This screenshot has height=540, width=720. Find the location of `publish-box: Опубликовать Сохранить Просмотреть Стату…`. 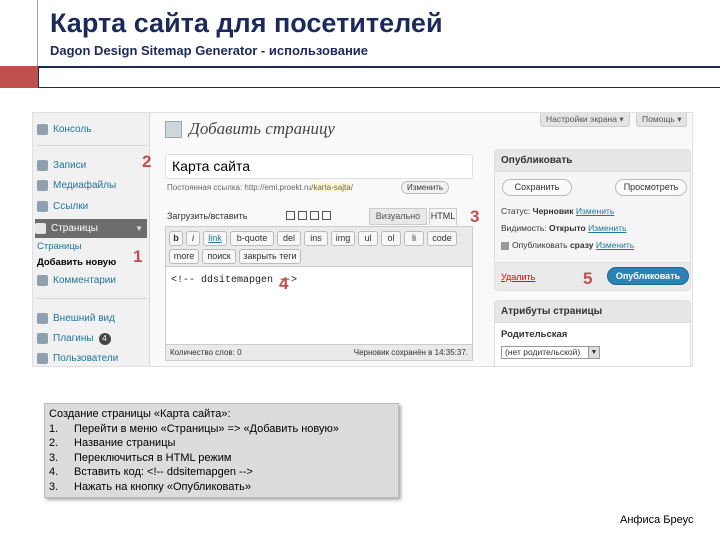

publish-box: Опубликовать Сохранить Просмотреть Стату… is located at coordinates (592, 220).